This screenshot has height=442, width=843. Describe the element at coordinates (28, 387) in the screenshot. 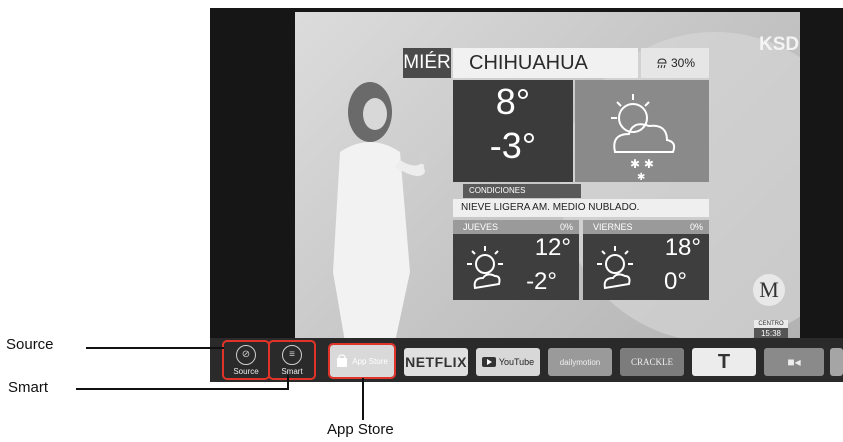

I see `smart-callout-label: Smart` at that location.